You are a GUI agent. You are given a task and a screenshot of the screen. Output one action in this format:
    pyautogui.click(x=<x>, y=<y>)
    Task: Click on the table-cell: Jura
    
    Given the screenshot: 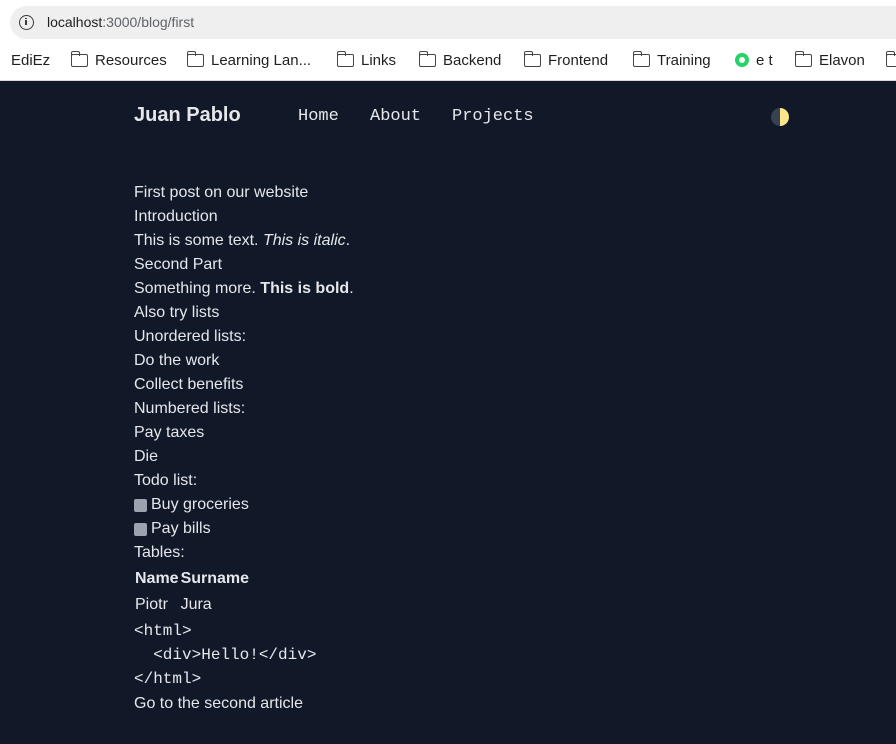 What is the action you would take?
    pyautogui.click(x=196, y=604)
    